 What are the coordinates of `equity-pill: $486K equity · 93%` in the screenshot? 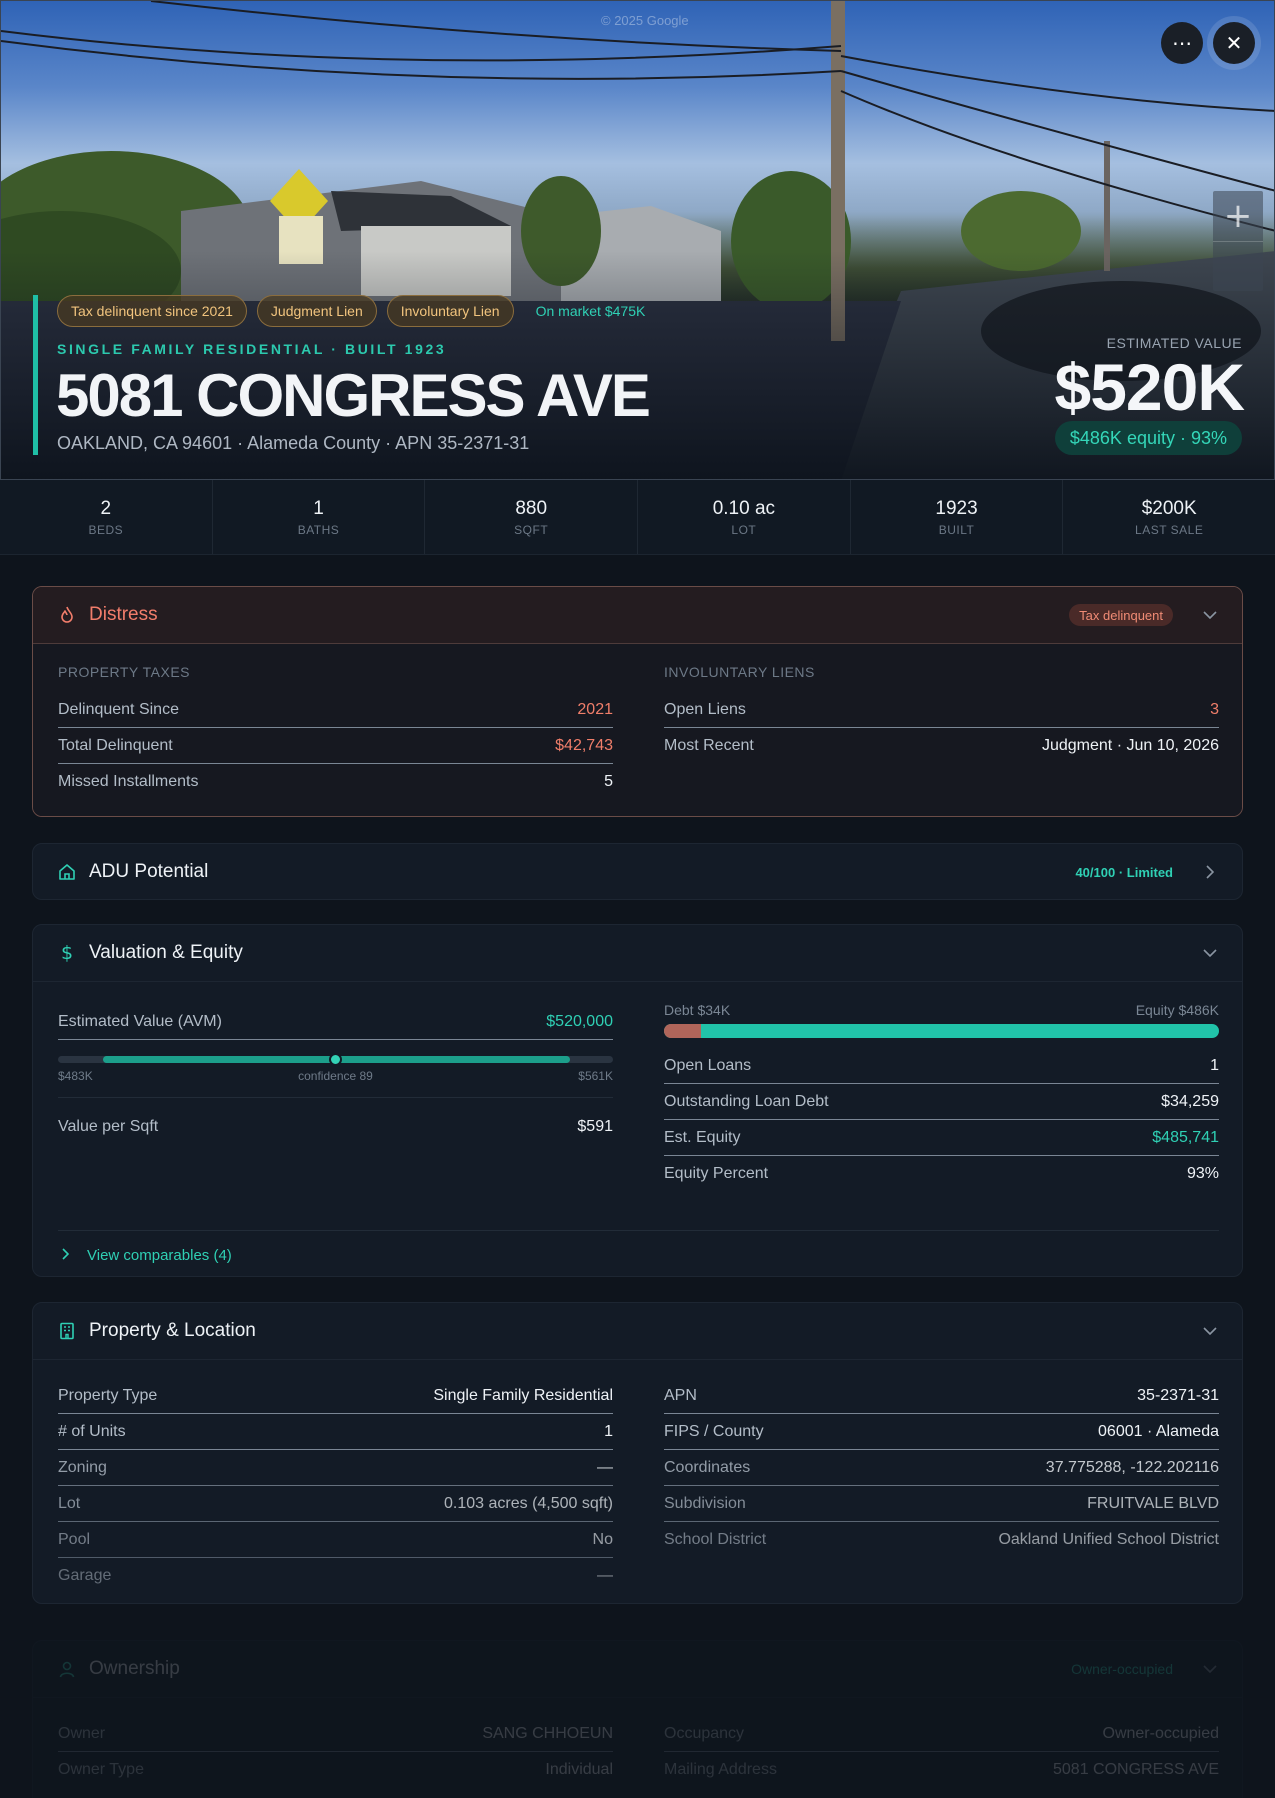 It's located at (1148, 438).